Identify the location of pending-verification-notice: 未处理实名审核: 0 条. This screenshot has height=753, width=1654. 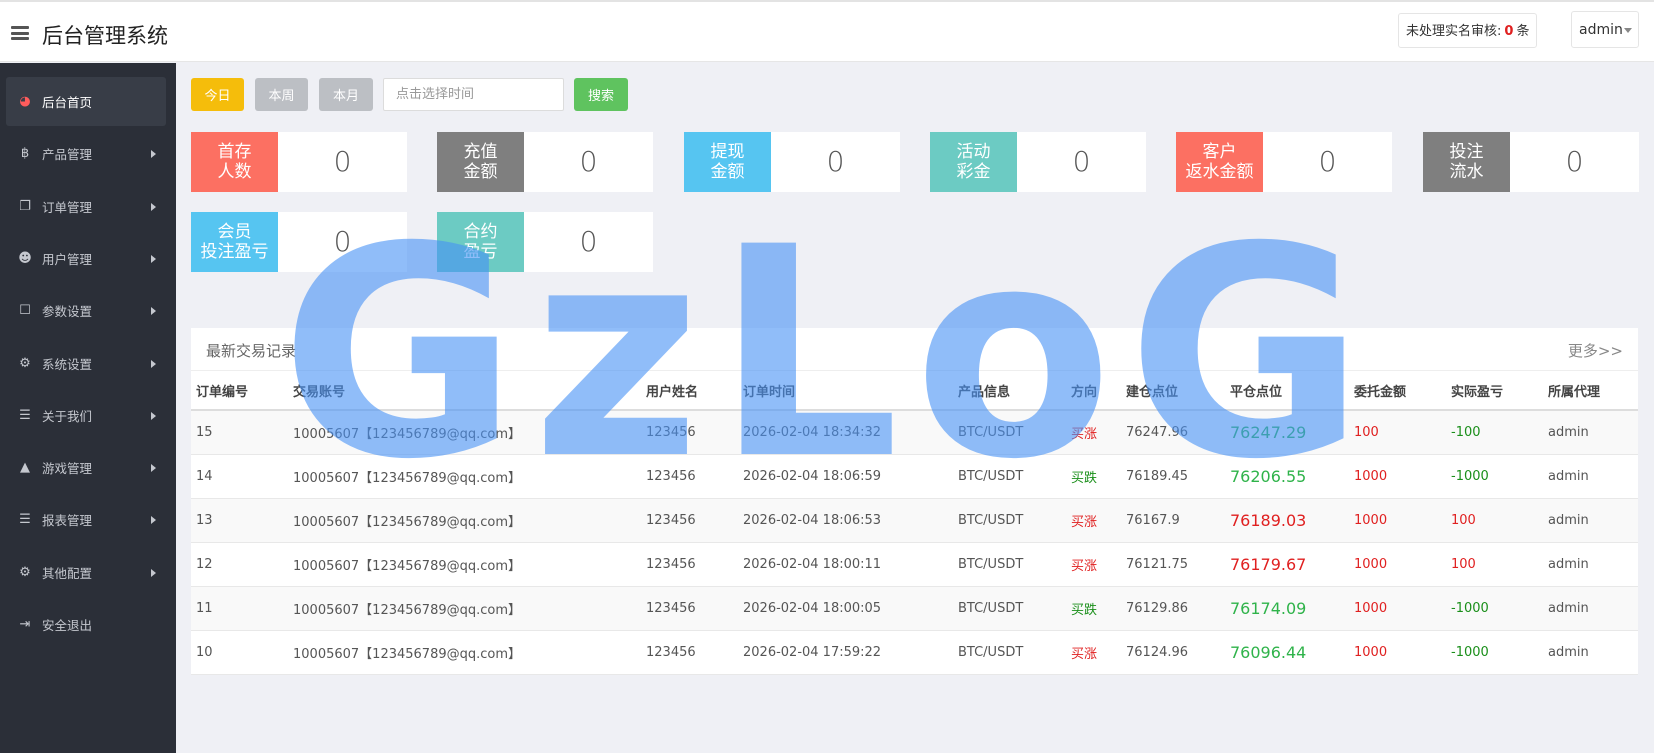
(1468, 30).